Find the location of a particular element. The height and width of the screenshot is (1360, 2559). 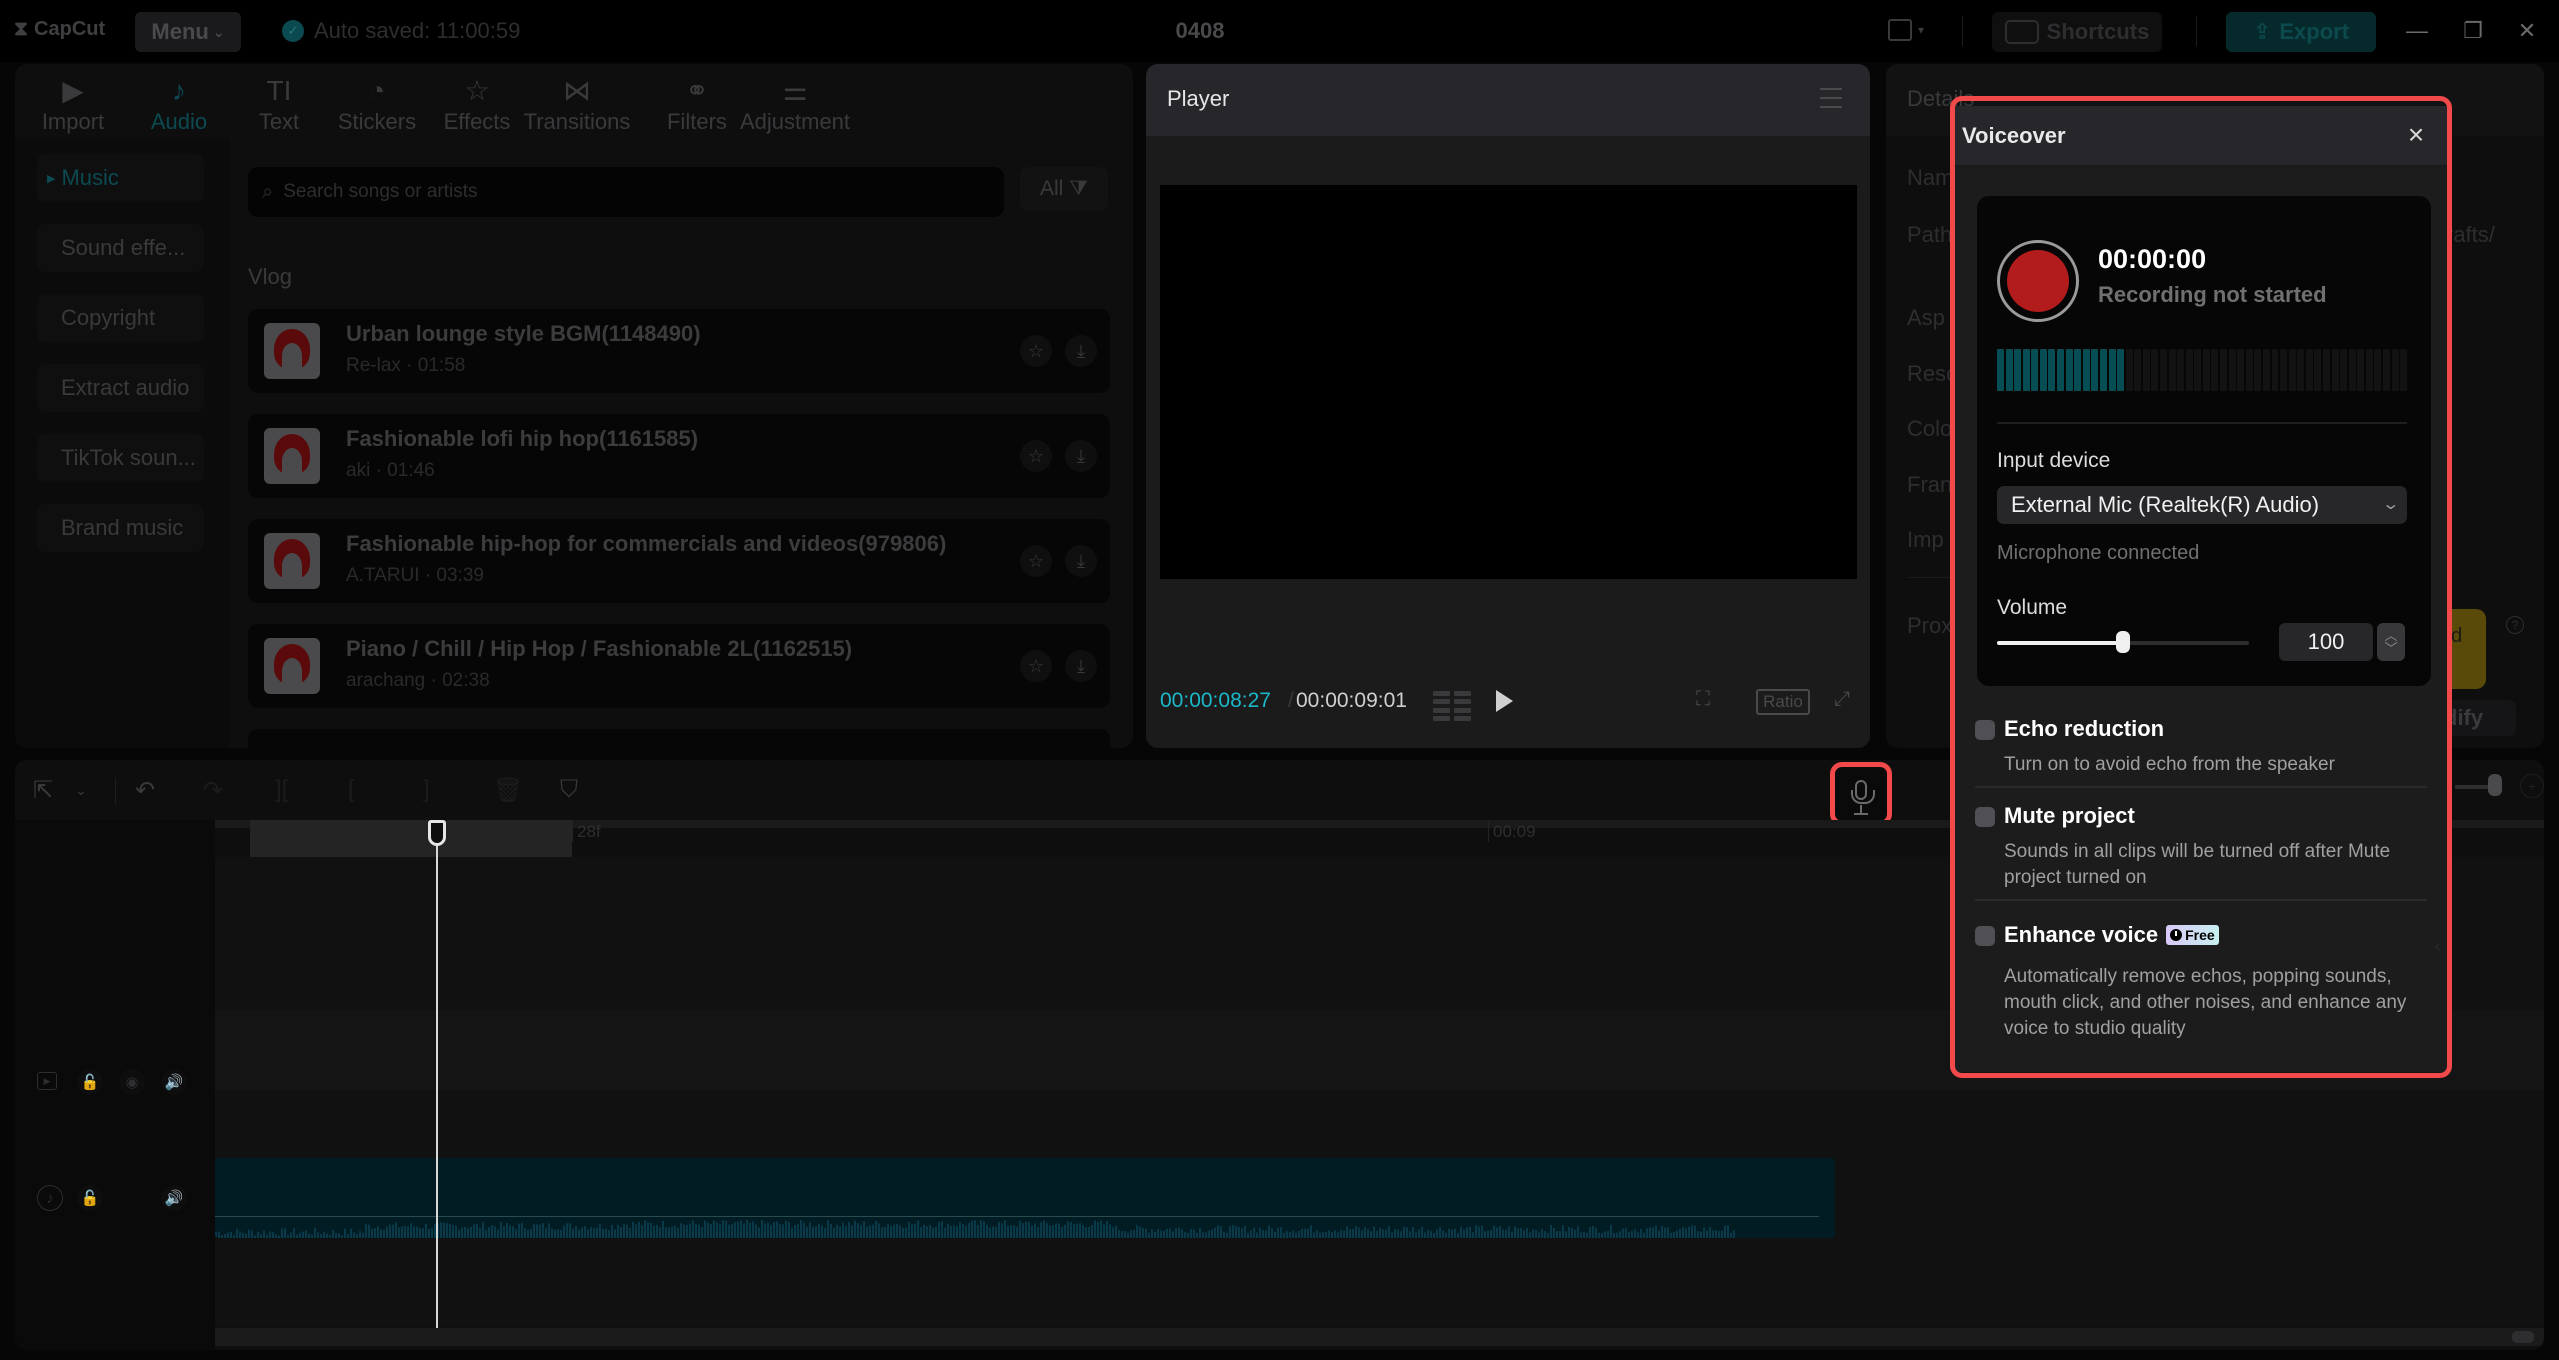

delete-icon: 🗑 is located at coordinates (508, 790).